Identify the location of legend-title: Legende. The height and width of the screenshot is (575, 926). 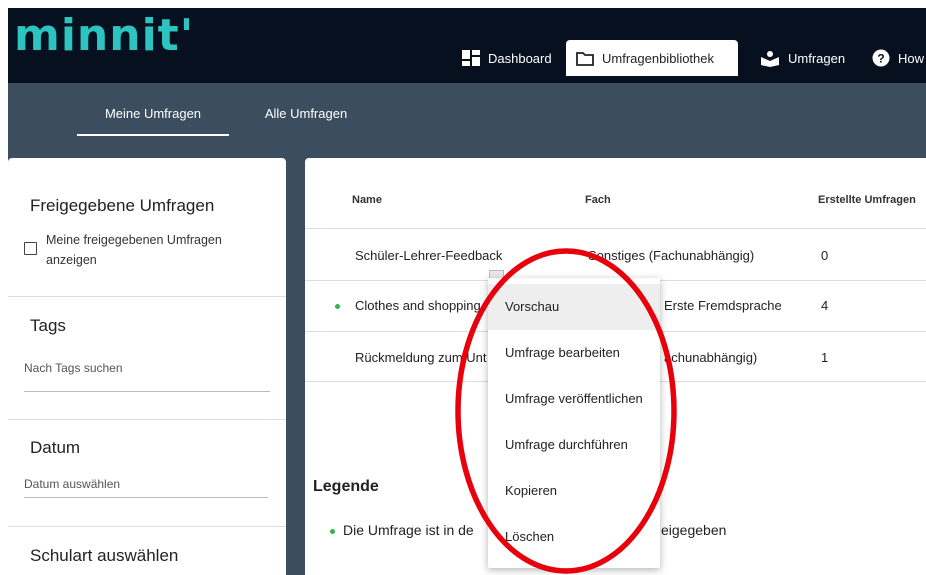
(346, 486).